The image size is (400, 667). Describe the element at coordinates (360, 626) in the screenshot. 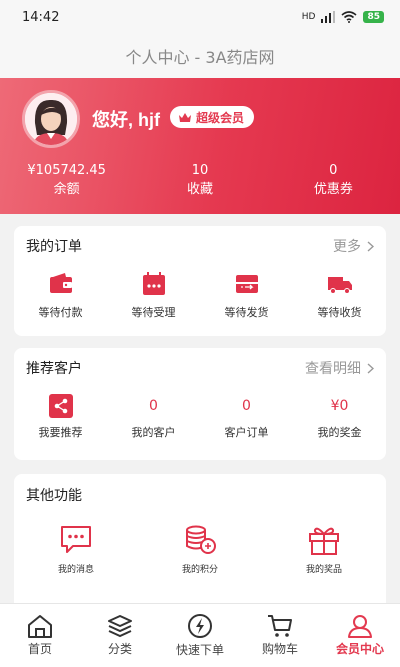

I see `user-icon` at that location.